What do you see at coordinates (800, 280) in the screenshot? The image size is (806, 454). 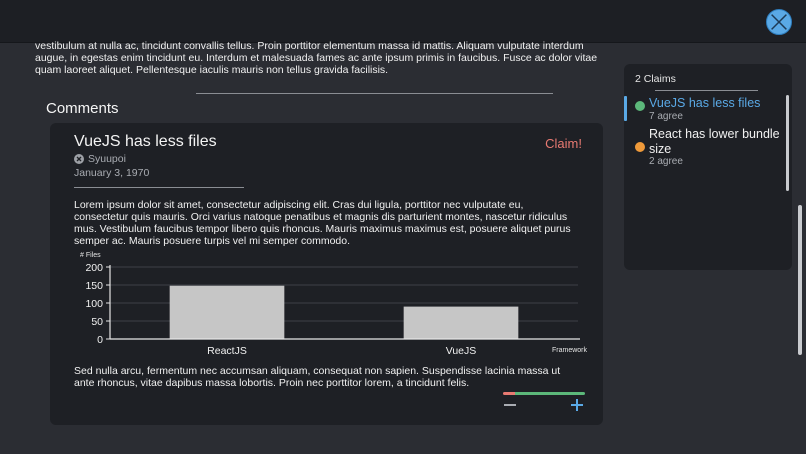 I see `page-scrollbar` at bounding box center [800, 280].